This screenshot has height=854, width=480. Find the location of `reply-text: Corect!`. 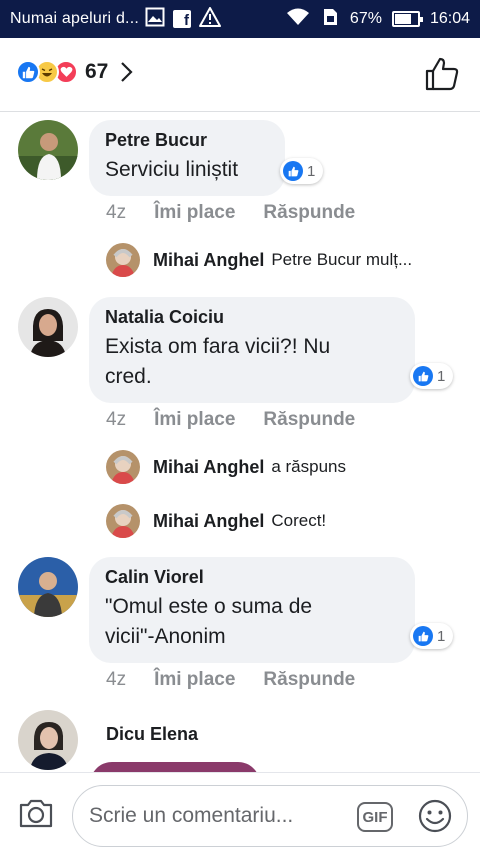

reply-text: Corect! is located at coordinates (299, 520).